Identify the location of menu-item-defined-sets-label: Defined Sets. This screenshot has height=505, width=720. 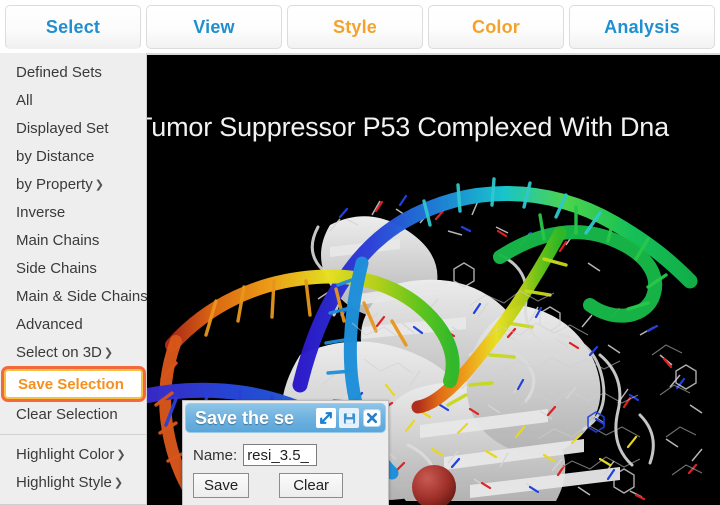
(59, 72).